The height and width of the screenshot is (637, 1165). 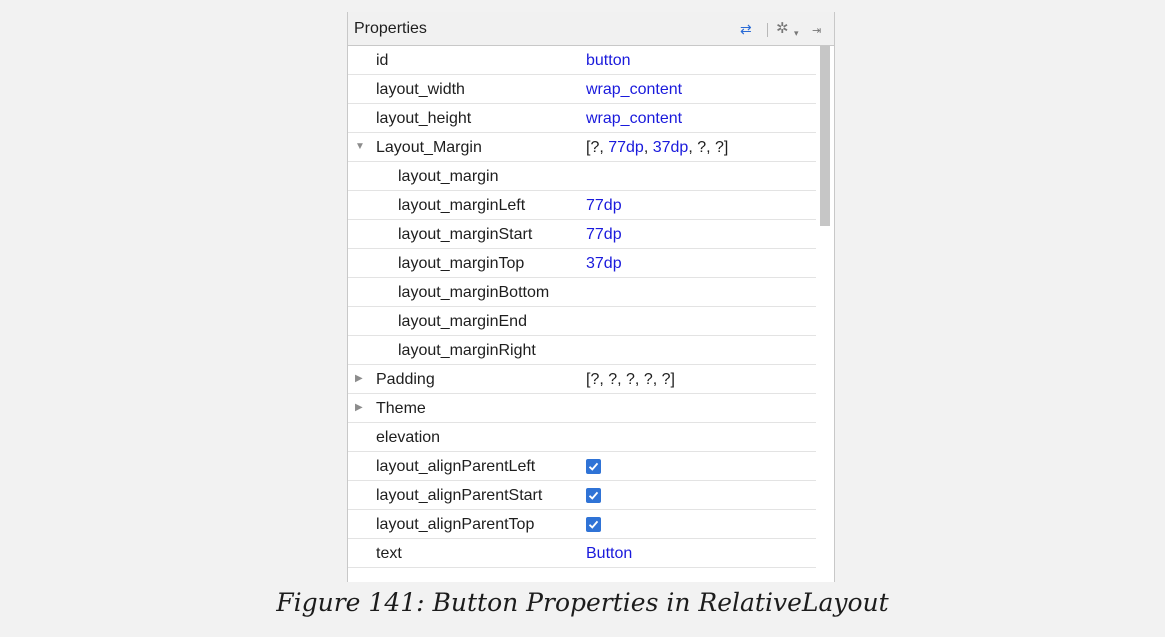 What do you see at coordinates (582, 205) in the screenshot?
I see `property-row-layout-margin-left: layout_marginLeft 77dp` at bounding box center [582, 205].